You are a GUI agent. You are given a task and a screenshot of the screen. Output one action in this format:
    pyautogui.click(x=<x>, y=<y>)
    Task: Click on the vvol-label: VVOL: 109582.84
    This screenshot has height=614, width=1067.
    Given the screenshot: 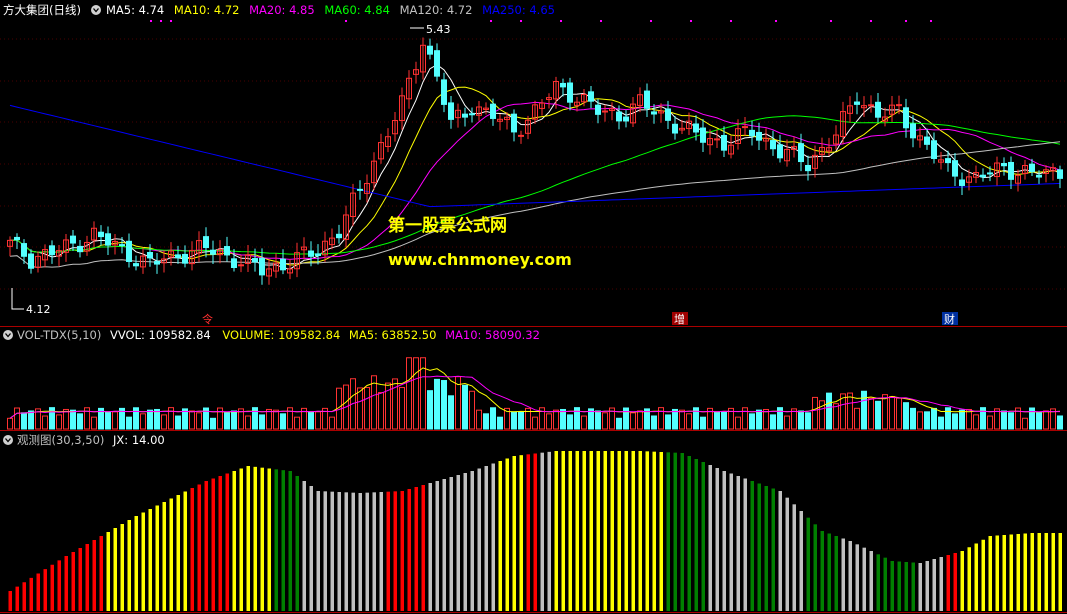 What is the action you would take?
    pyautogui.click(x=160, y=335)
    